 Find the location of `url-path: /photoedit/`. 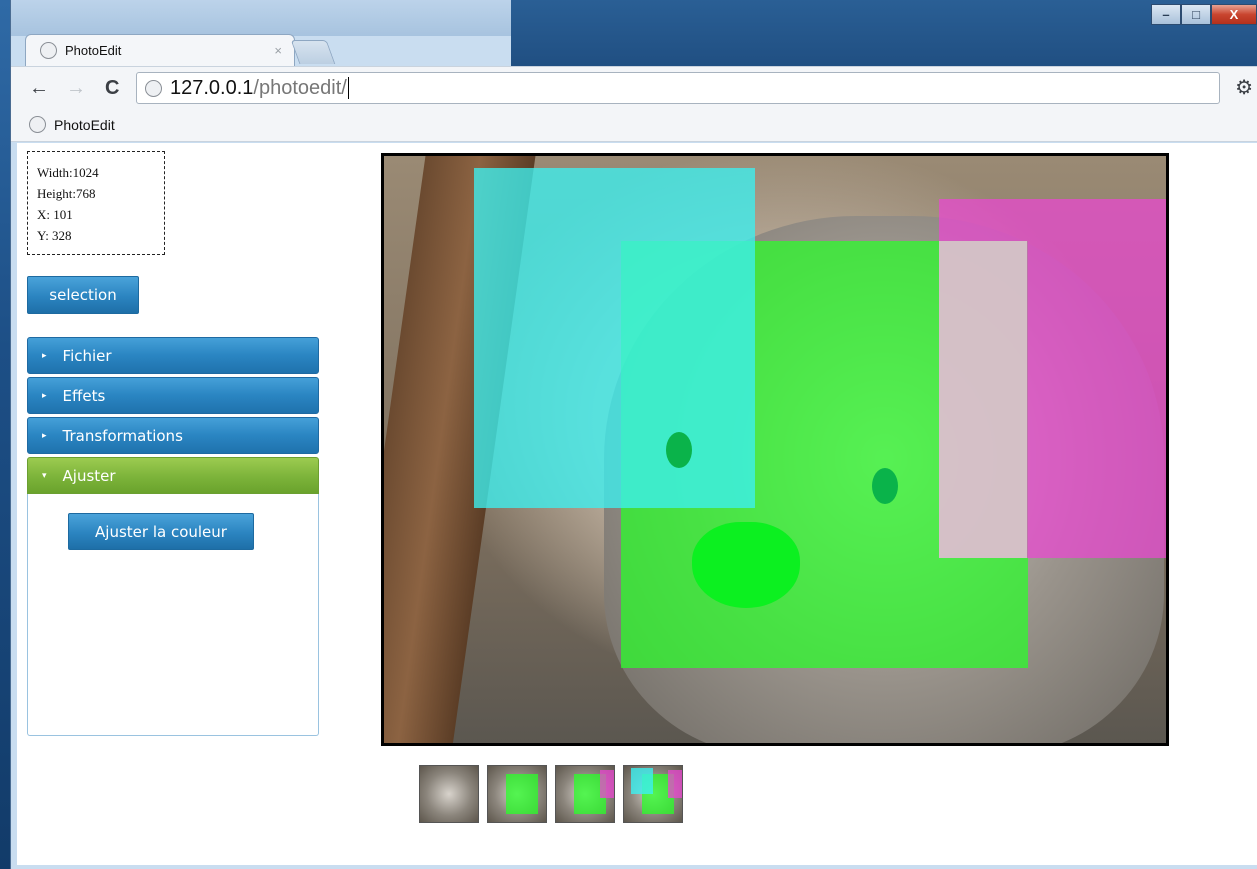

url-path: /photoedit/ is located at coordinates (300, 87).